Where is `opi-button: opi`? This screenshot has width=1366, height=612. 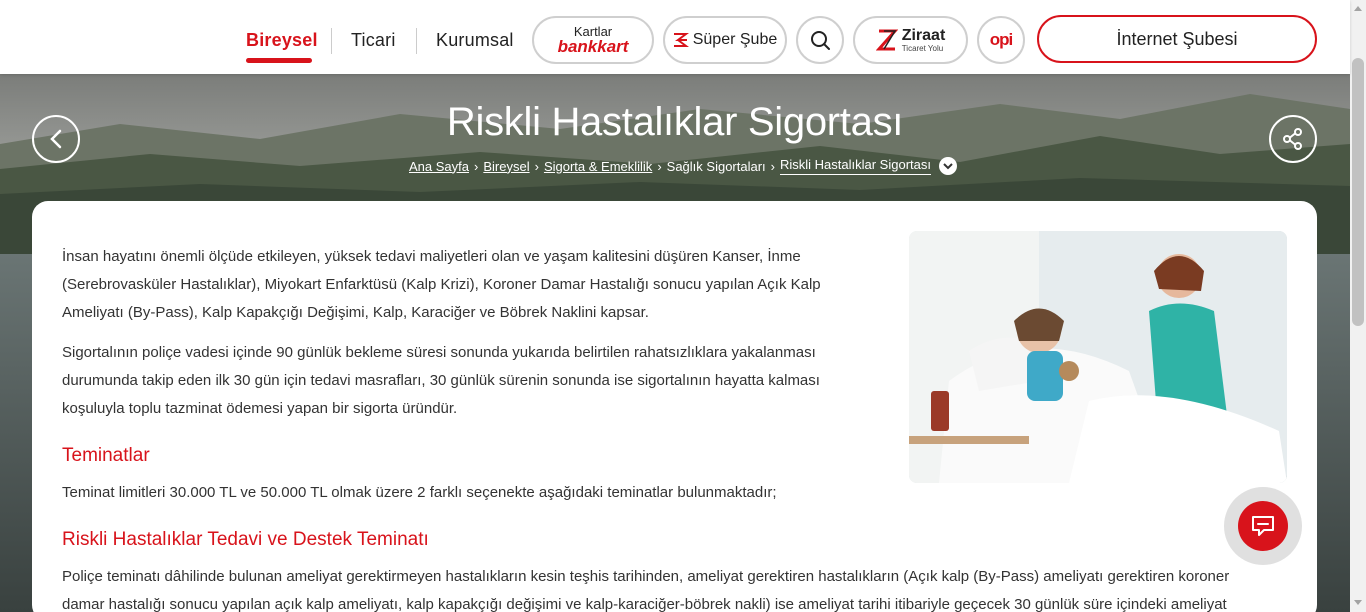 opi-button: opi is located at coordinates (1001, 40).